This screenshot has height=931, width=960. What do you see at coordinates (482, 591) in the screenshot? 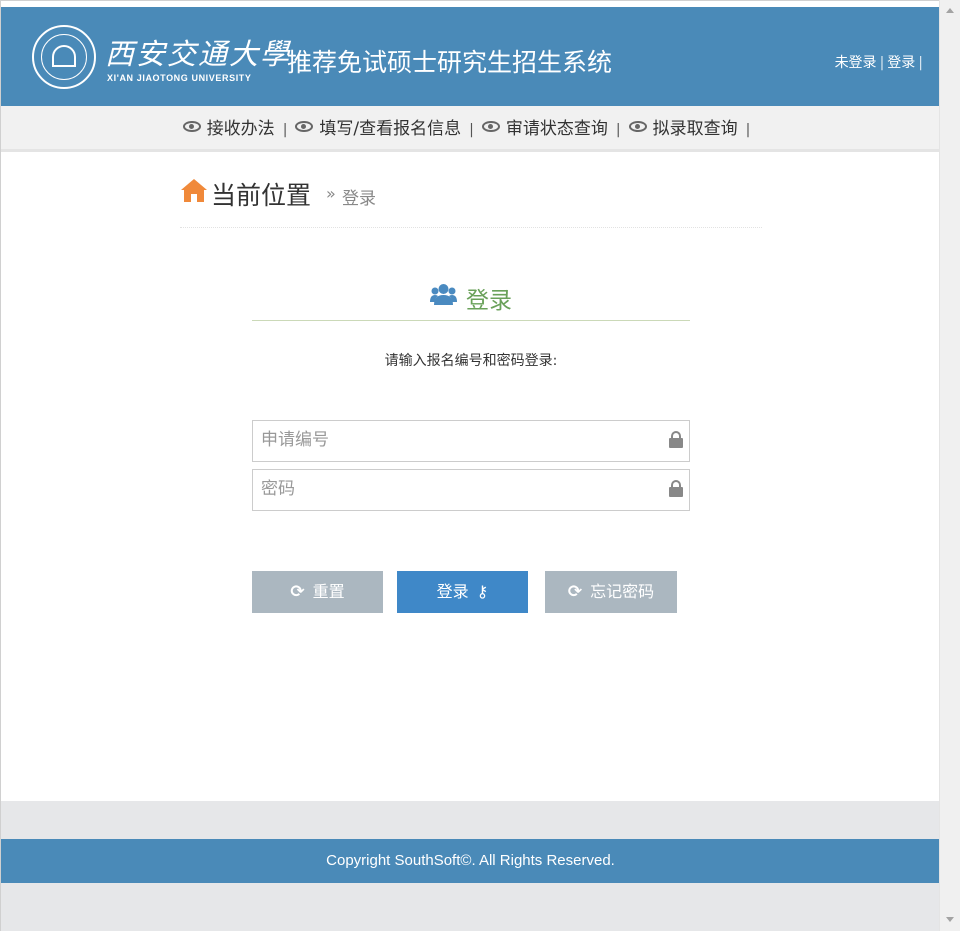
I see `key-icon: ⚷` at bounding box center [482, 591].